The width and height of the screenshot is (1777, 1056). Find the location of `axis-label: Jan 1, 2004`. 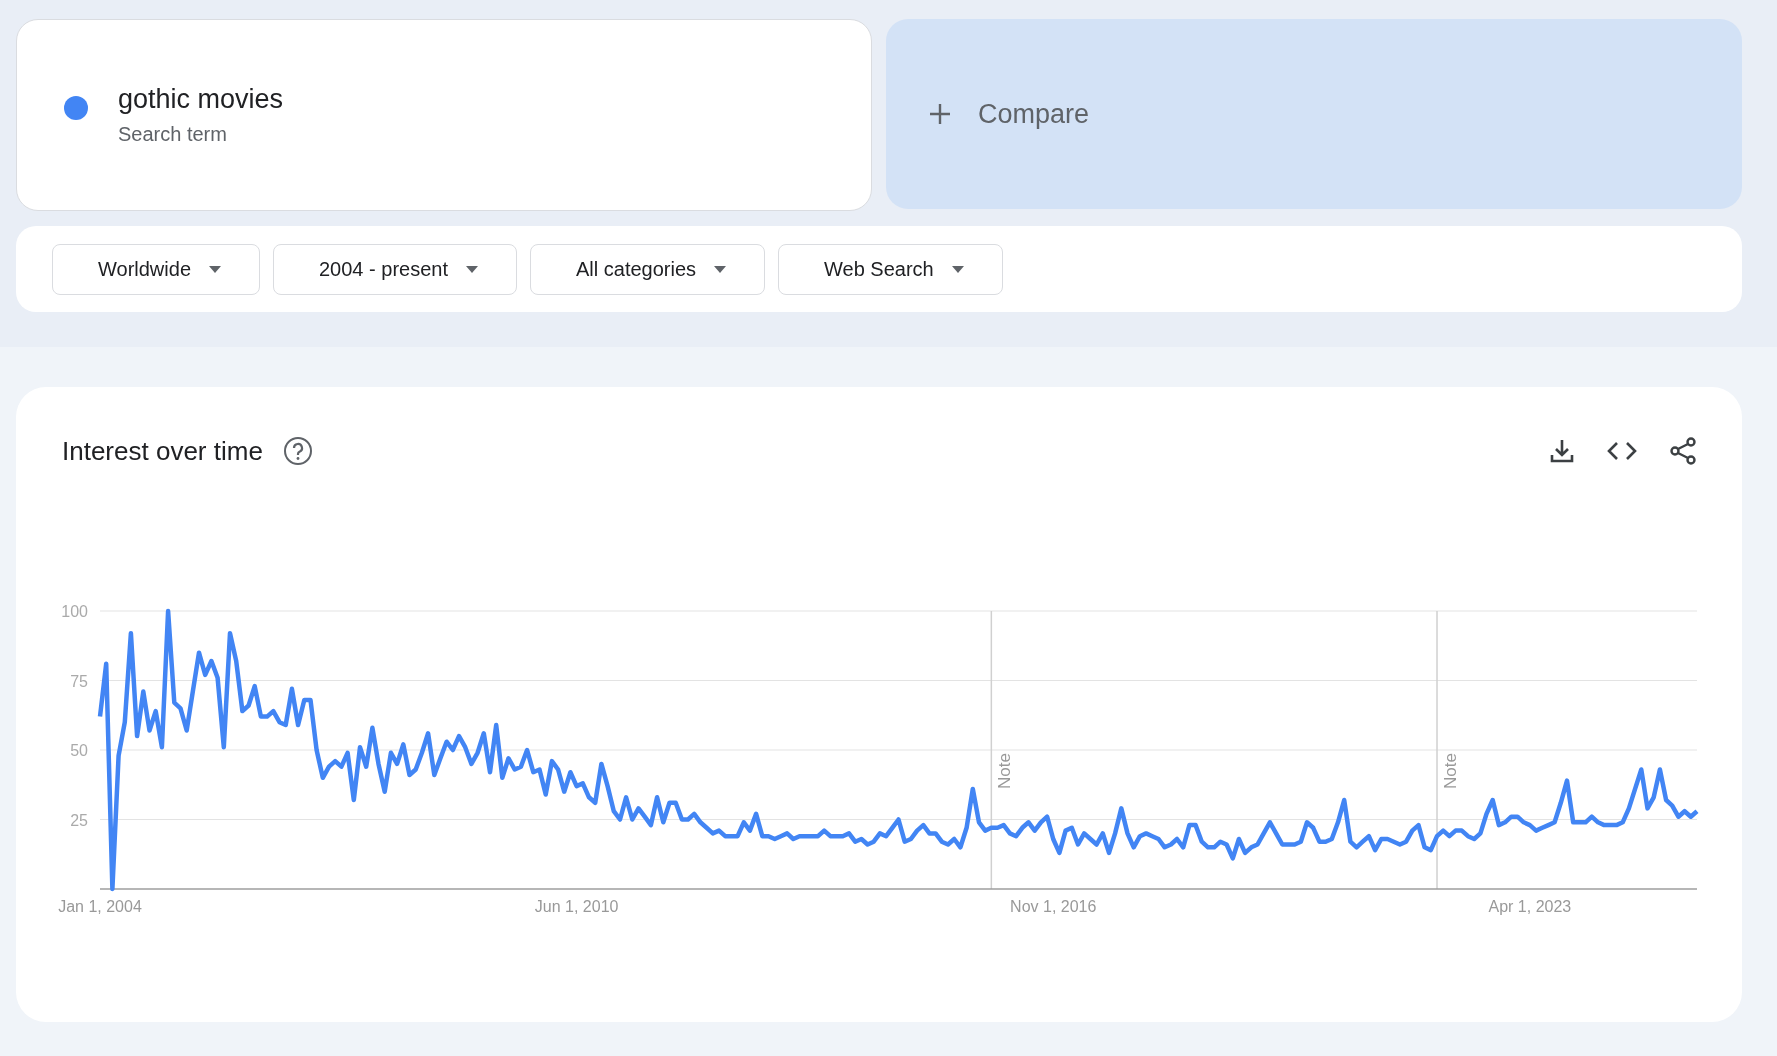

axis-label: Jan 1, 2004 is located at coordinates (100, 906).